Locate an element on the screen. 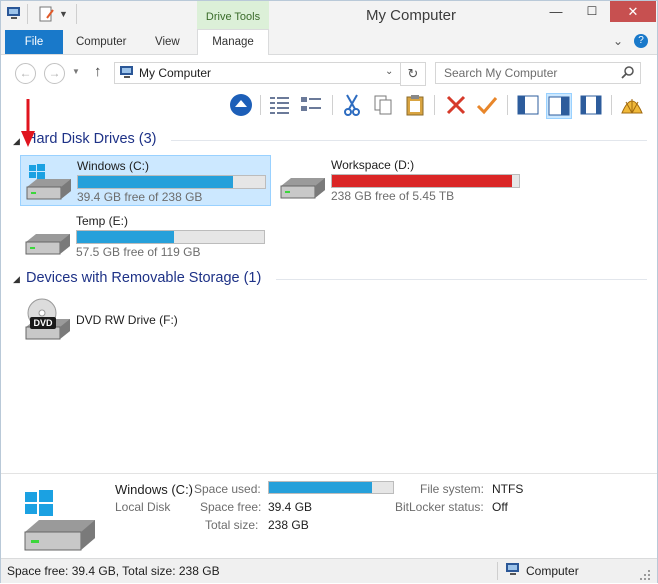 Image resolution: width=658 pixels, height=584 pixels. details-usage-bar is located at coordinates (331, 487).